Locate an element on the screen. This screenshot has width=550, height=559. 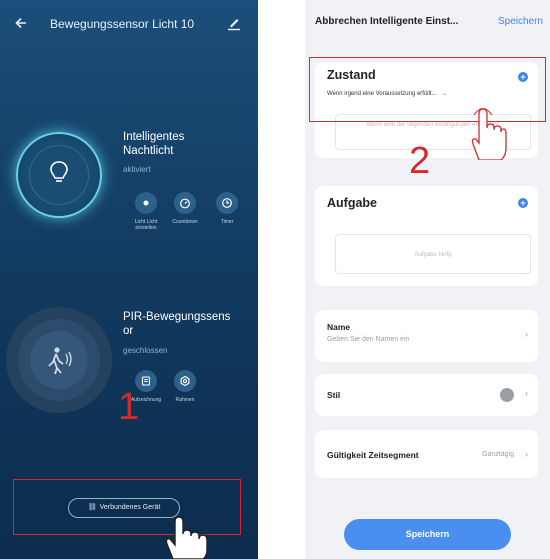
pir-sensor-device-button is located at coordinates (59, 360).